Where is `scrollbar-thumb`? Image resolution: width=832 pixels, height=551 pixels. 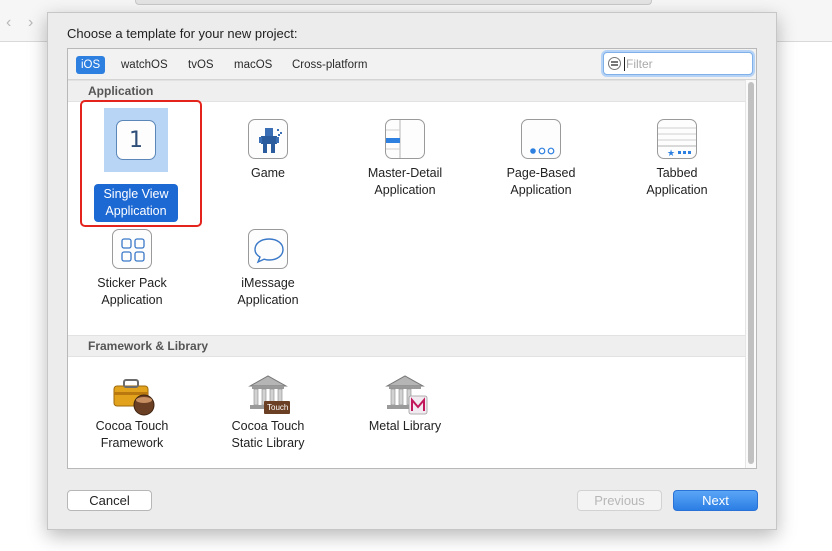 scrollbar-thumb is located at coordinates (751, 273).